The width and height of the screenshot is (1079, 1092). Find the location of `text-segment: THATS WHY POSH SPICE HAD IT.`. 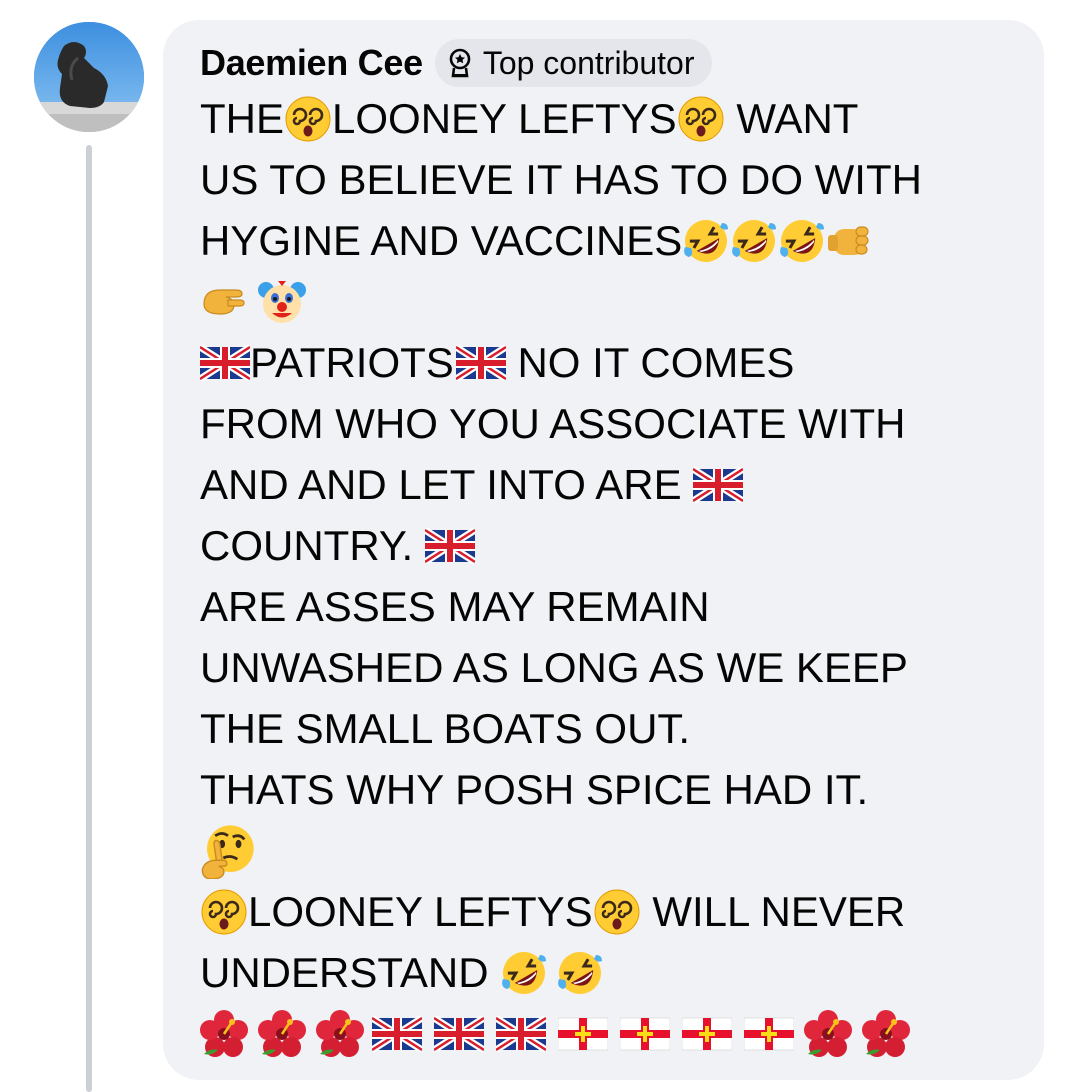

text-segment: THATS WHY POSH SPICE HAD IT. is located at coordinates (534, 789).